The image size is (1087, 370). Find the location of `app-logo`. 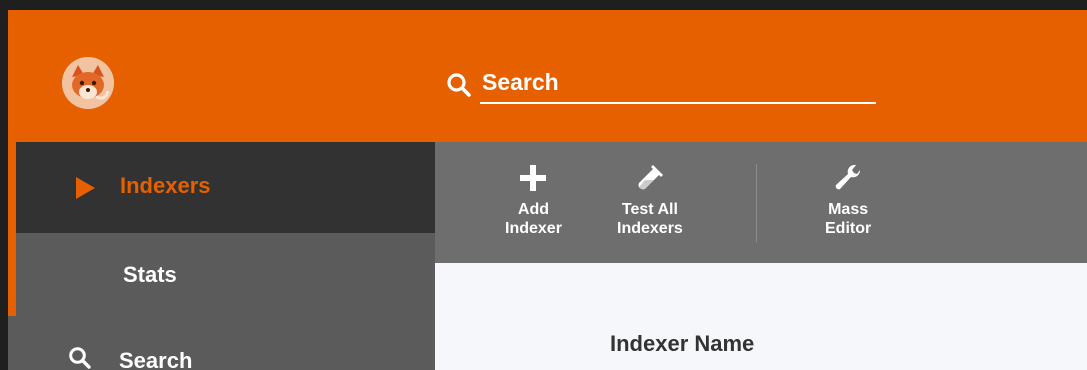

app-logo is located at coordinates (88, 83).